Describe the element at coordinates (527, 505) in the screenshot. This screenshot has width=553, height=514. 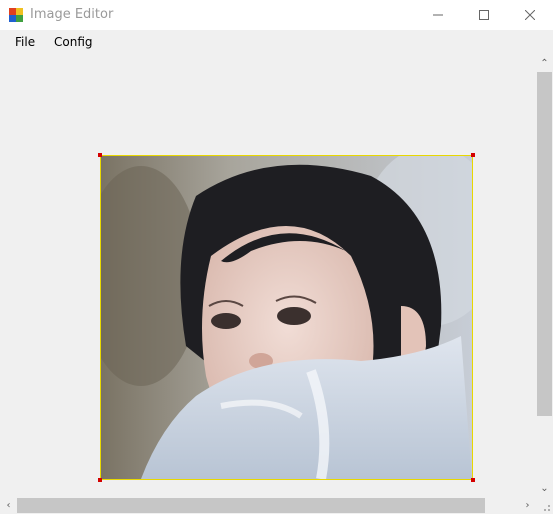
I see `chevron-right-icon: ›` at that location.